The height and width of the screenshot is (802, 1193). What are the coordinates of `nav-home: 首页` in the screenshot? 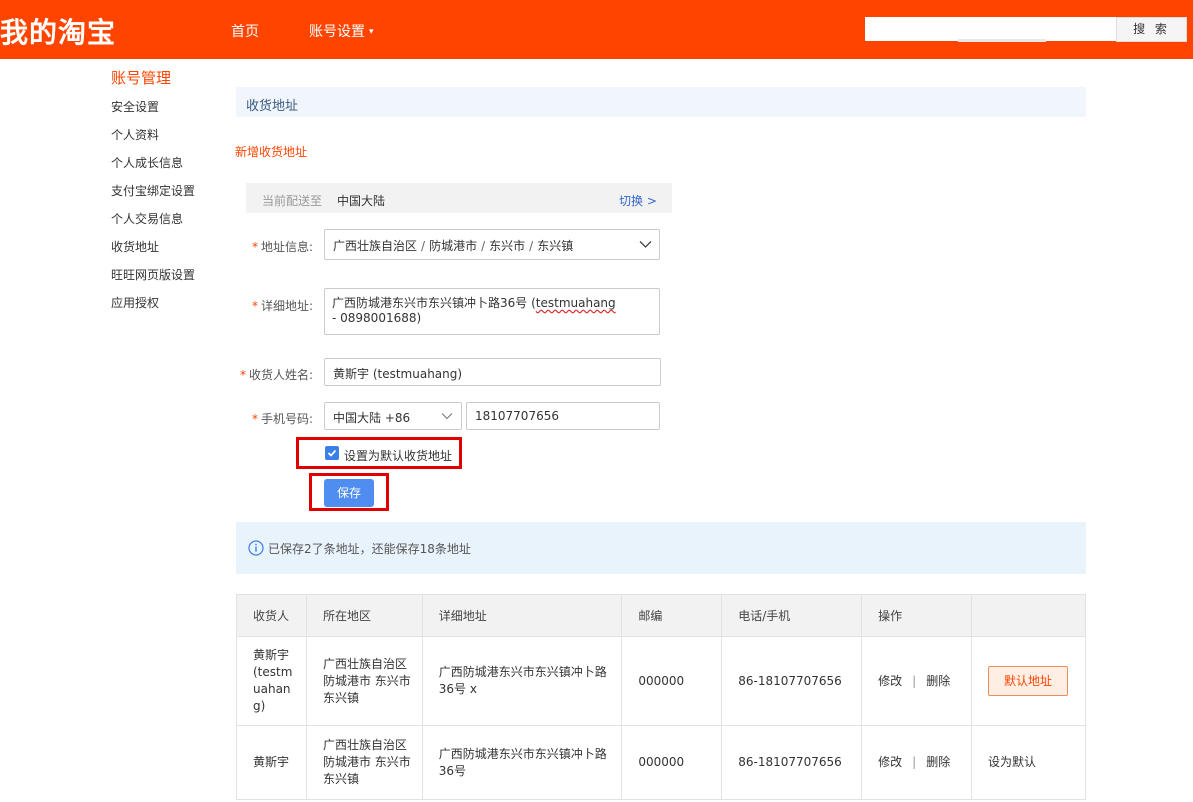 It's located at (245, 31).